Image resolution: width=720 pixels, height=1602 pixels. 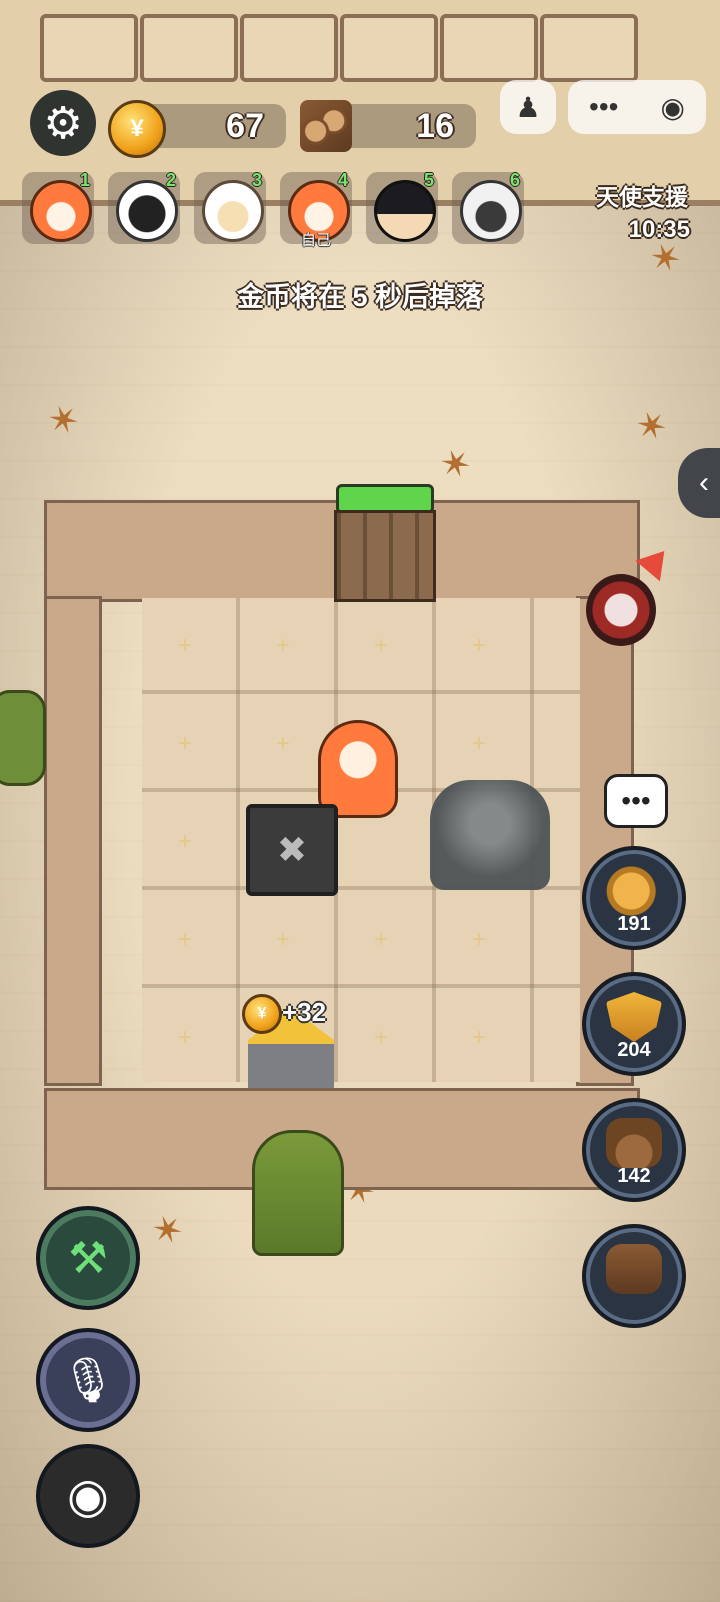 What do you see at coordinates (256, 180) in the screenshot?
I see `player-number: 3` at bounding box center [256, 180].